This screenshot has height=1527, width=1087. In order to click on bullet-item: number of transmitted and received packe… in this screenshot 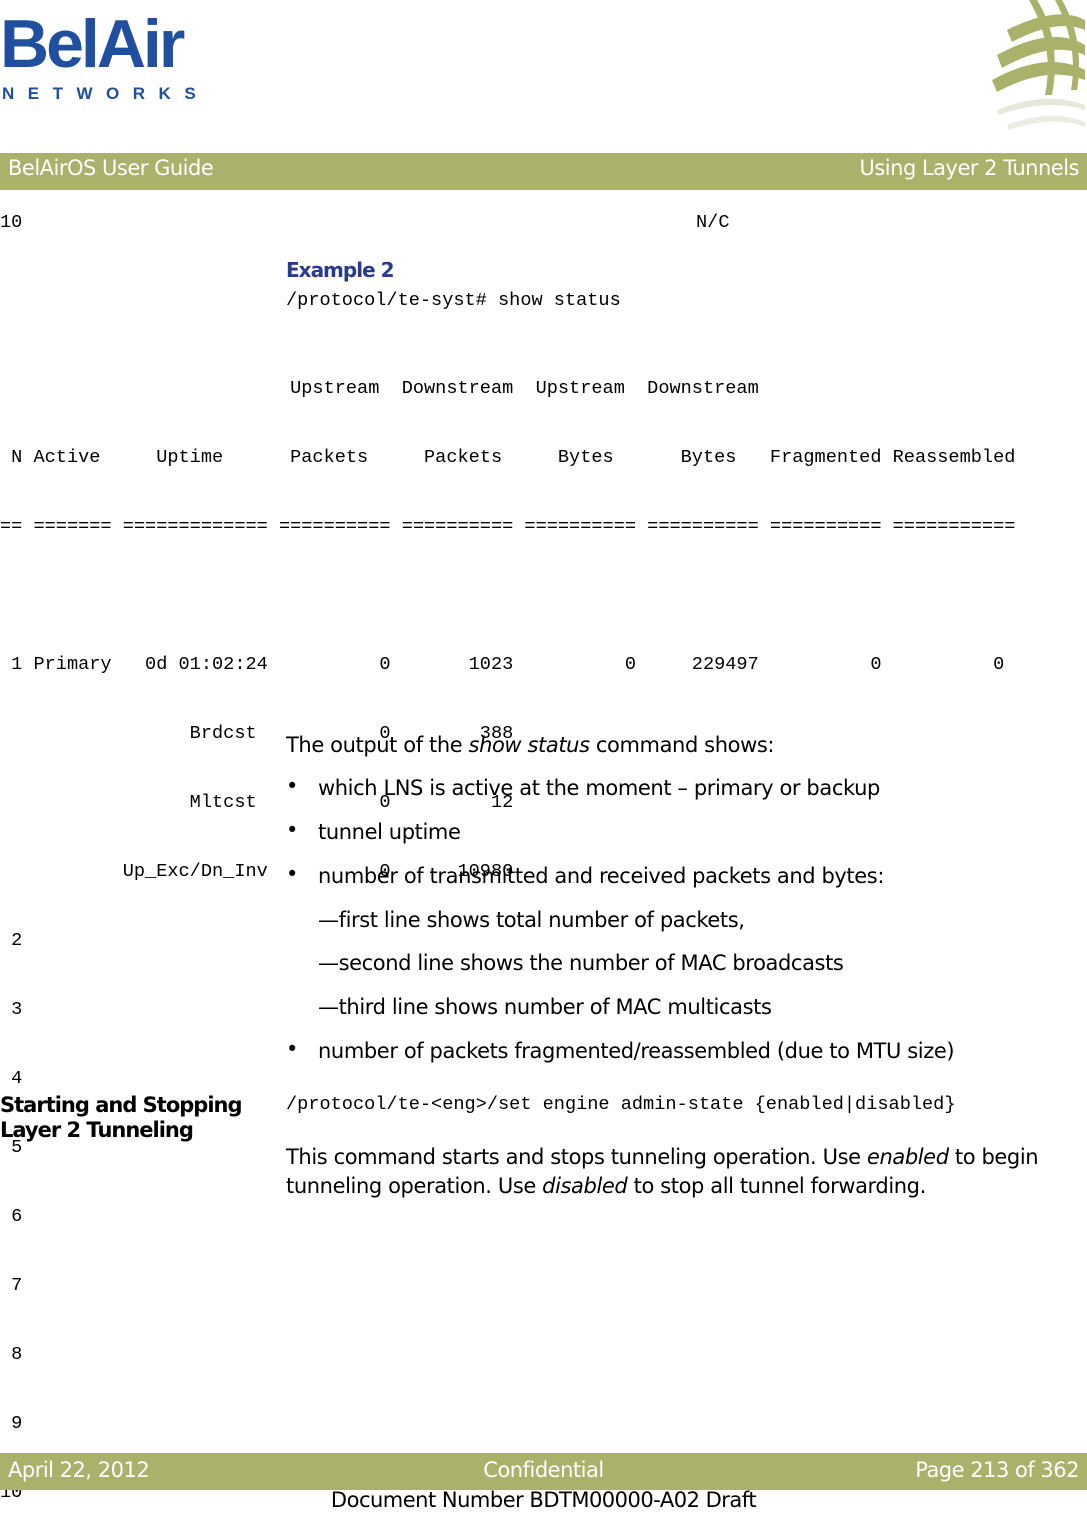, I will do `click(601, 876)`.